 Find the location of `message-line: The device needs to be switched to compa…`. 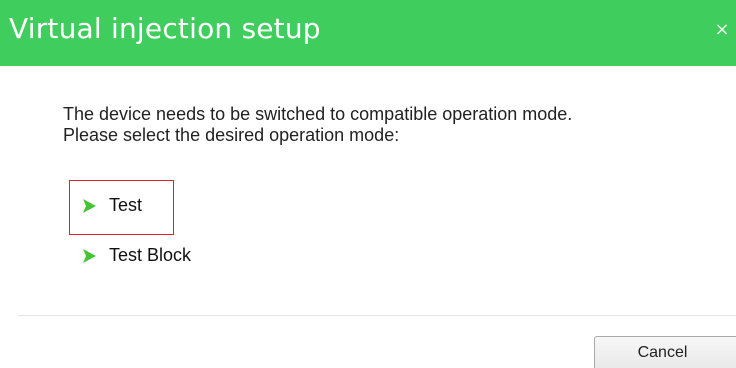

message-line: The device needs to be switched to compa… is located at coordinates (318, 114).